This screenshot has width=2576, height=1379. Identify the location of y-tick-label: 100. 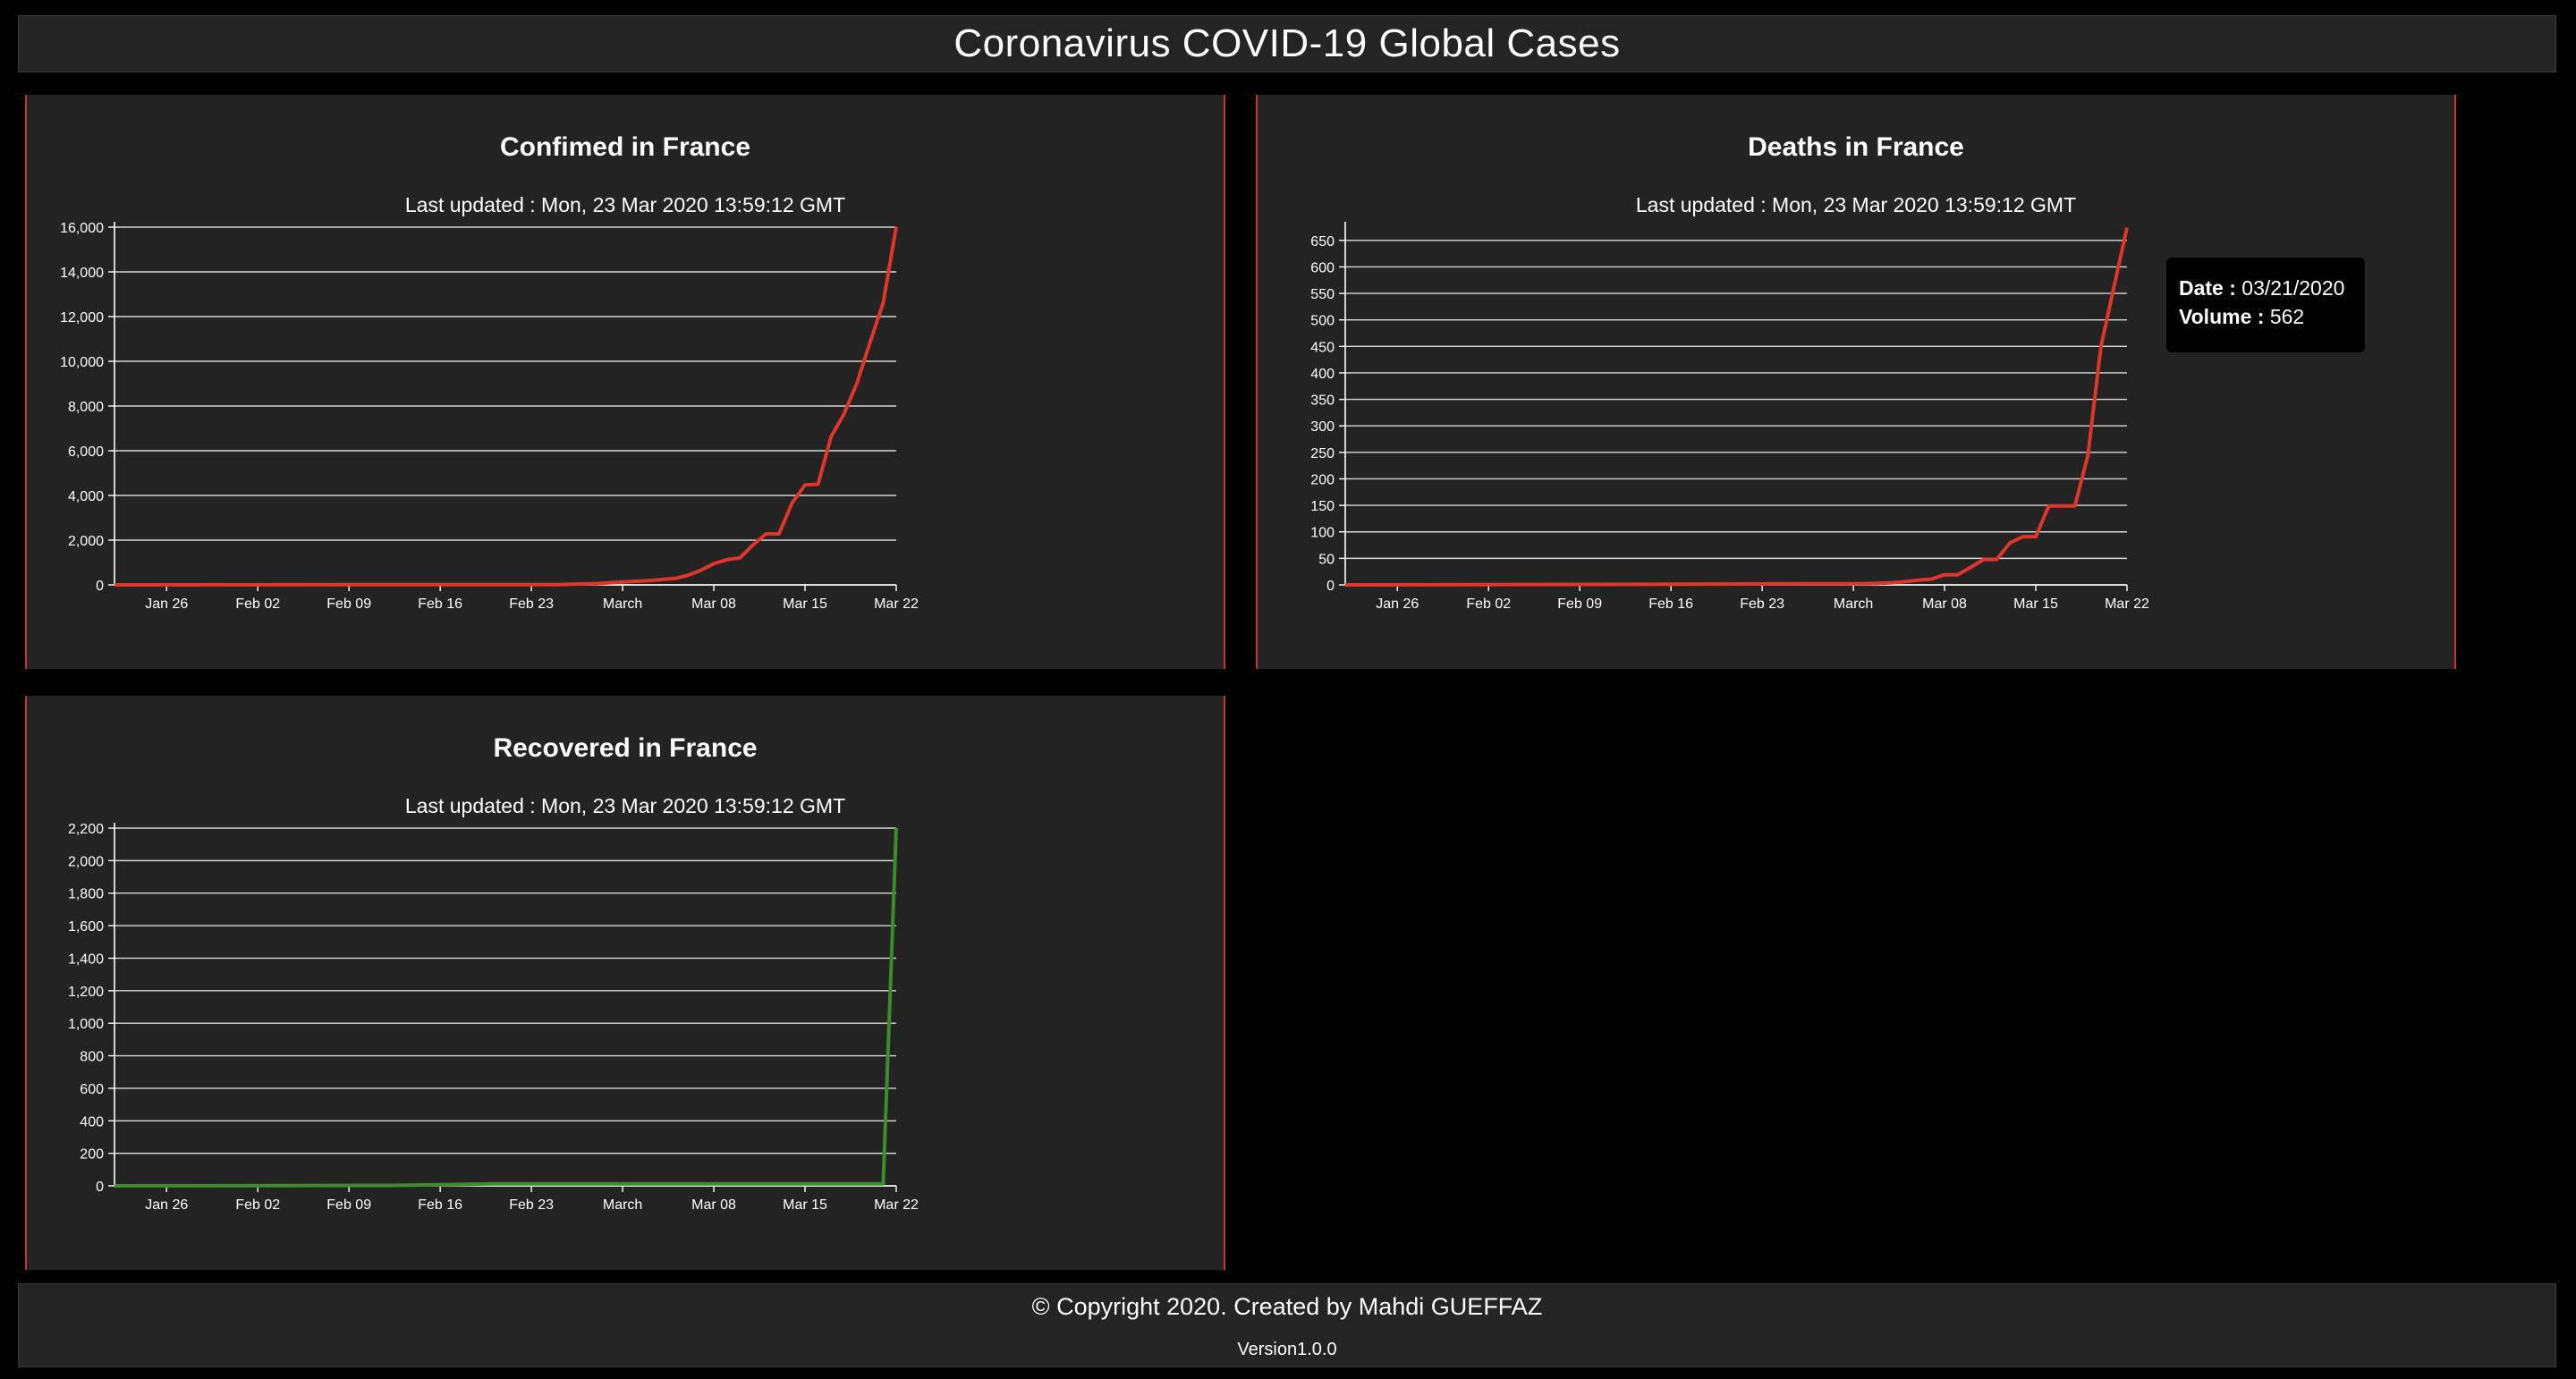
(1322, 533).